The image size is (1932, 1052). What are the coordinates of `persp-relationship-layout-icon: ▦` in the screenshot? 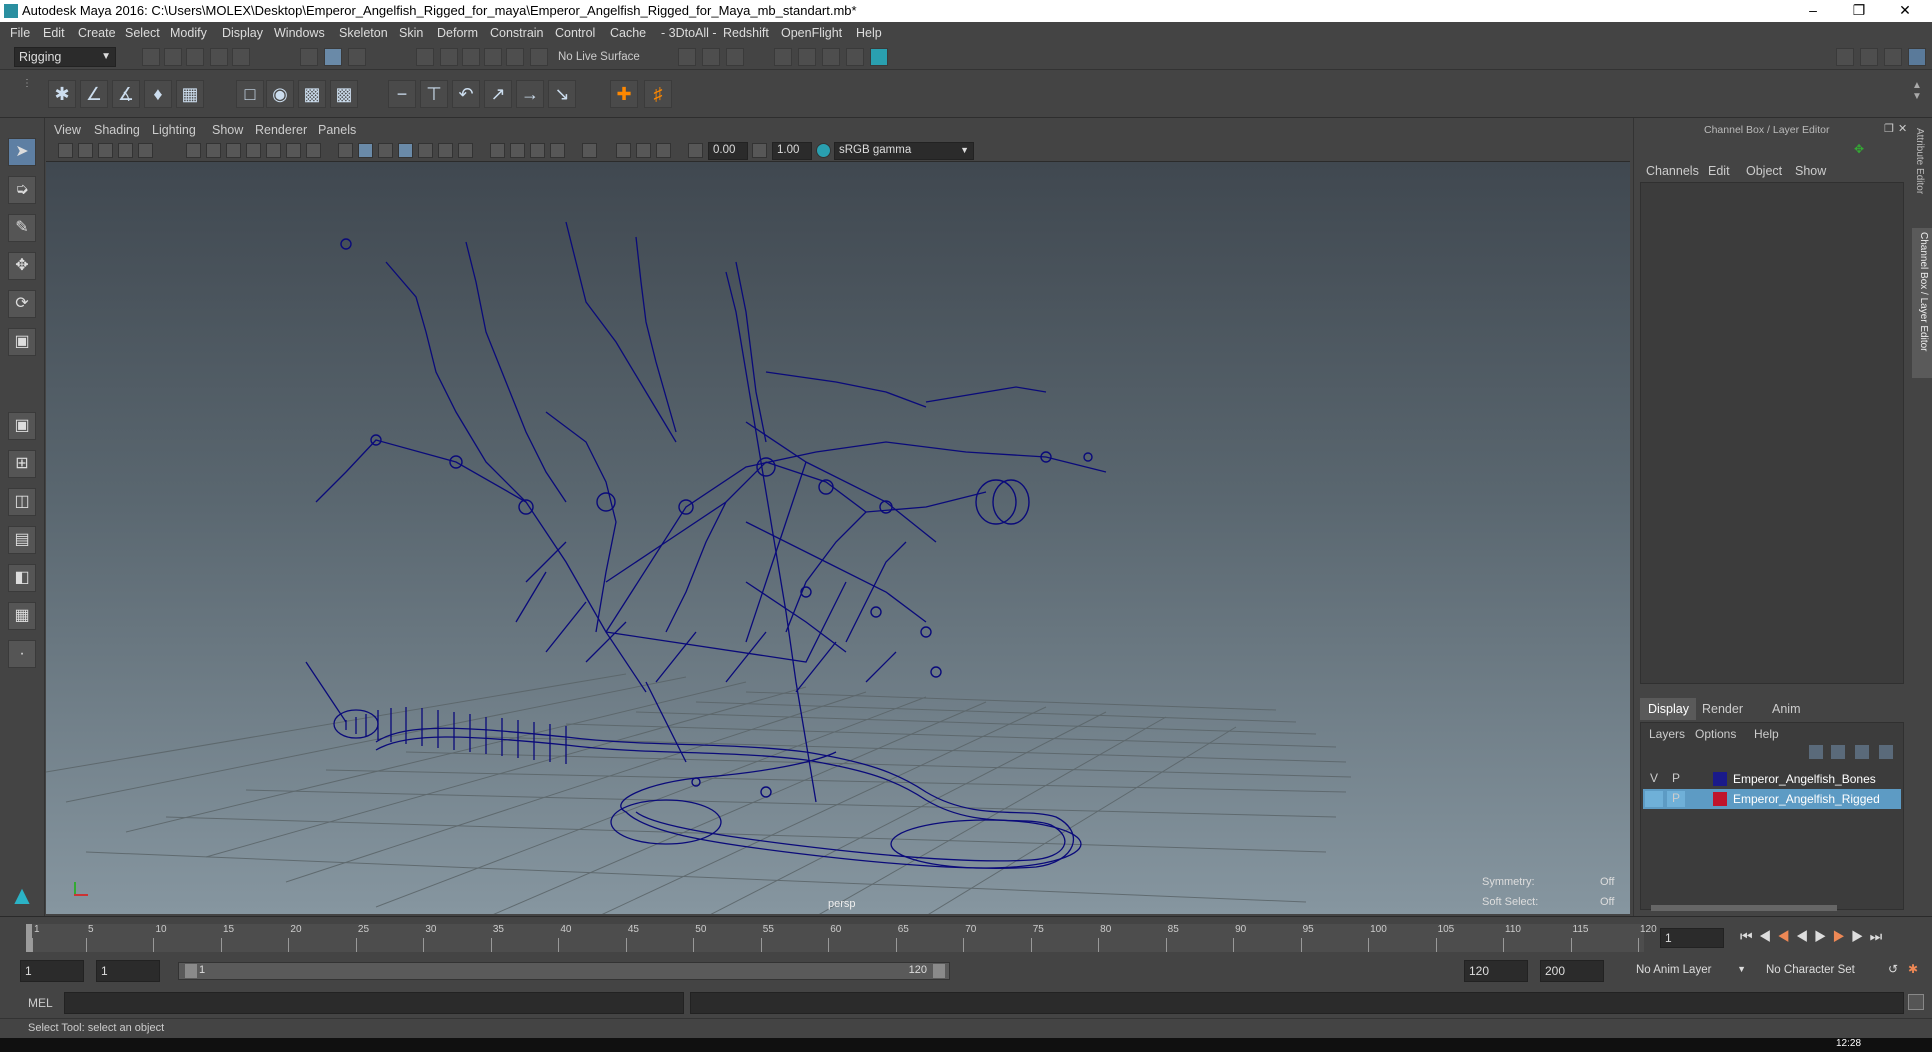 It's located at (22, 616).